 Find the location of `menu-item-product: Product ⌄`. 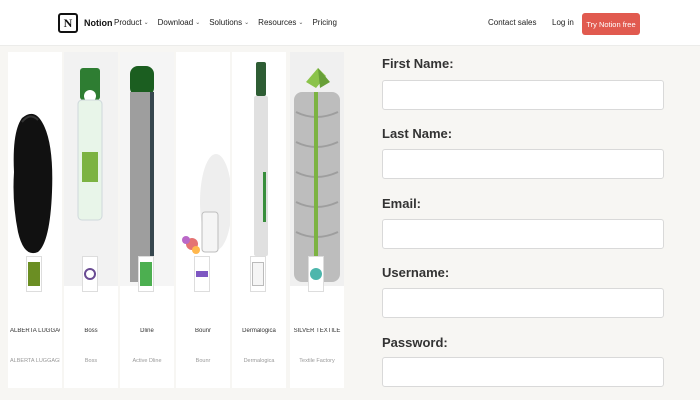

menu-item-product: Product ⌄ is located at coordinates (131, 22).